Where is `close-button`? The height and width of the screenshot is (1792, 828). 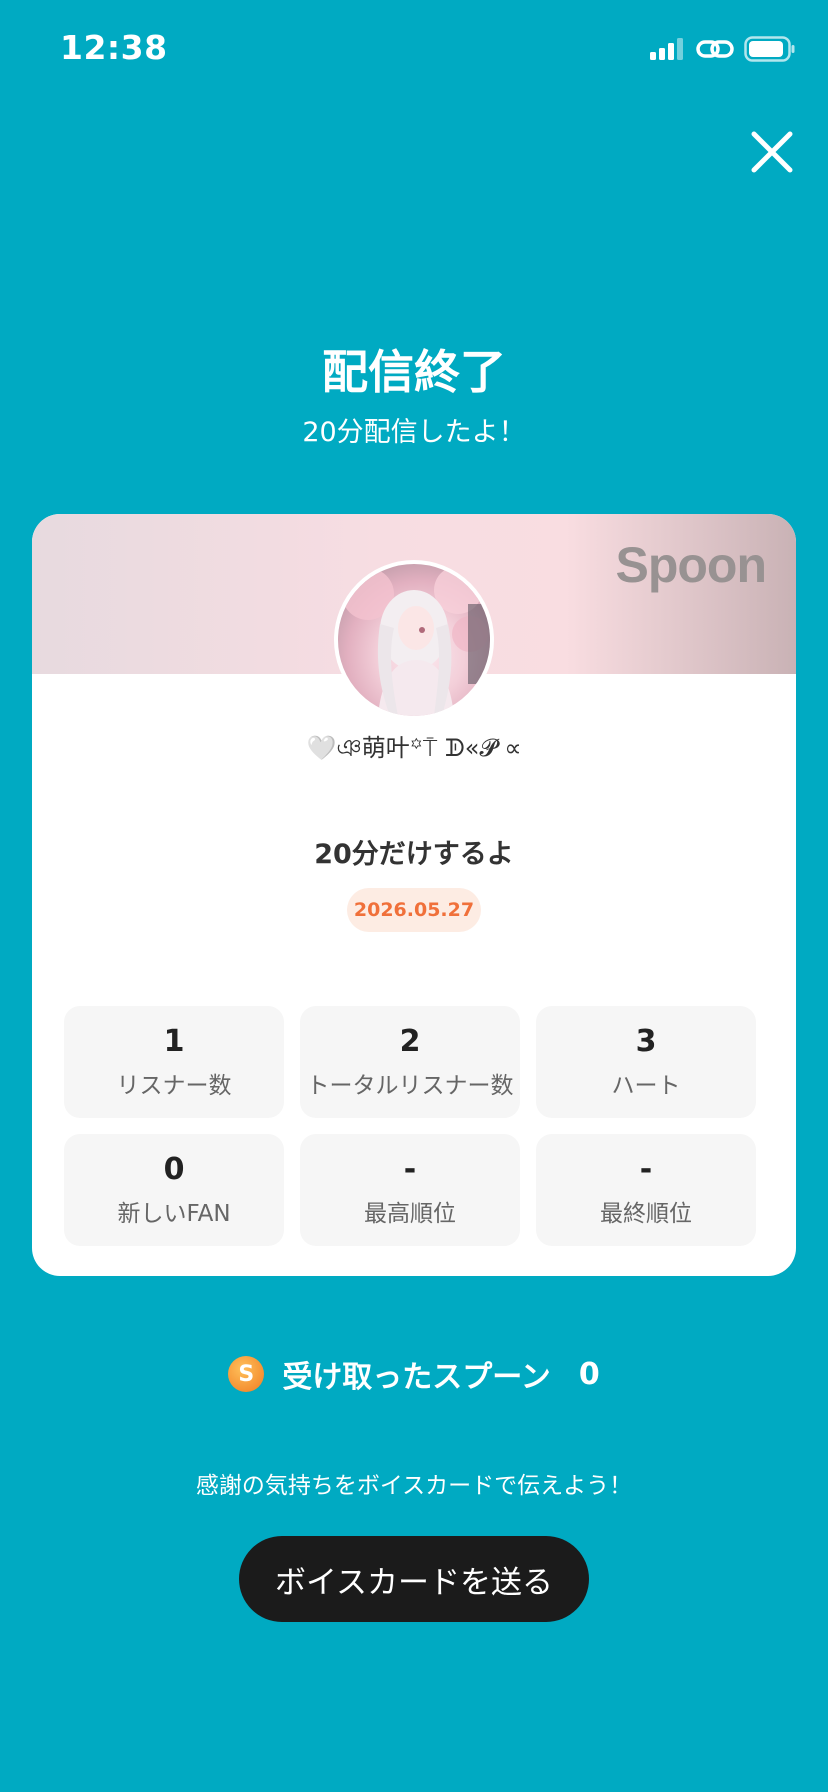
close-button is located at coordinates (772, 152).